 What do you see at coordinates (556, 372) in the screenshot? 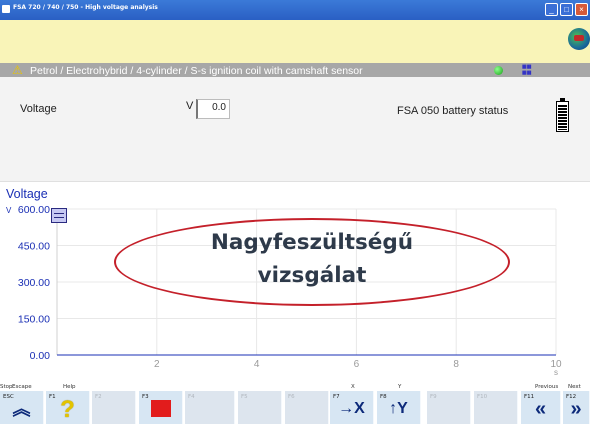
I see `x-axis-unit: s` at bounding box center [556, 372].